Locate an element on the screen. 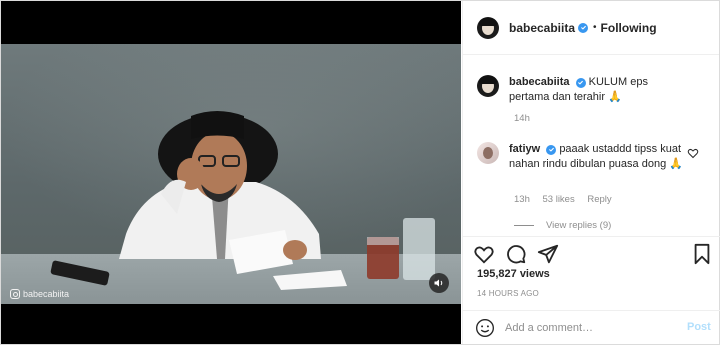 The width and height of the screenshot is (720, 345). view-replies-button: View replies (9) is located at coordinates (562, 225).